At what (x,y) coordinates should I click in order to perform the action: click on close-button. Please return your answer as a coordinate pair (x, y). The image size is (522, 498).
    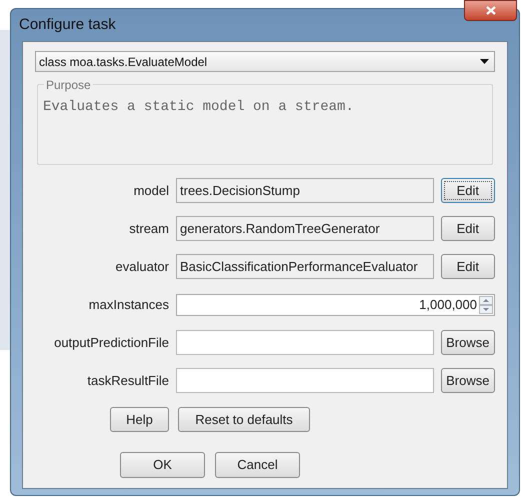
    Looking at the image, I should click on (490, 10).